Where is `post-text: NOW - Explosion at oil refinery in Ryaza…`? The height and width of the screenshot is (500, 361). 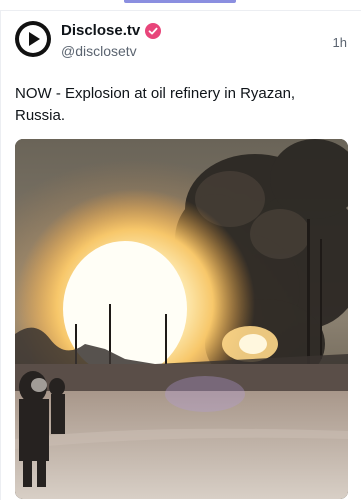 post-text: NOW - Explosion at oil refinery in Ryaza… is located at coordinates (155, 104).